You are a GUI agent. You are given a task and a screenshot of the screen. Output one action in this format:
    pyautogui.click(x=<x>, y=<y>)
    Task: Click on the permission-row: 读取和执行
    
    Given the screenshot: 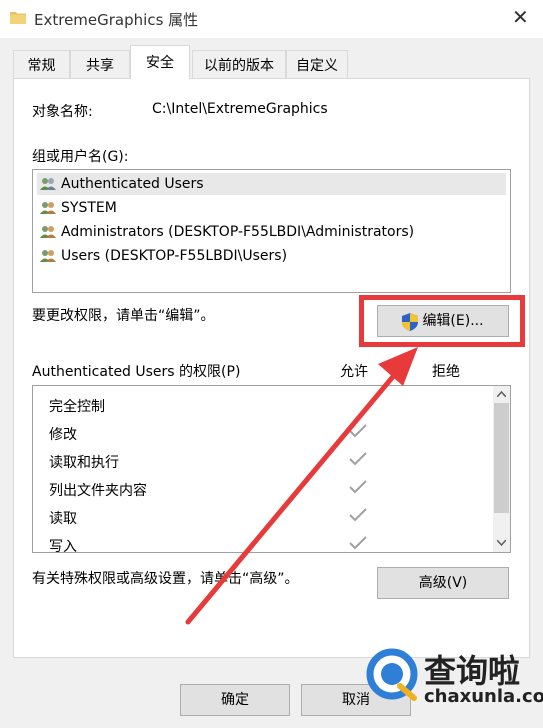 What is the action you would take?
    pyautogui.click(x=262, y=462)
    